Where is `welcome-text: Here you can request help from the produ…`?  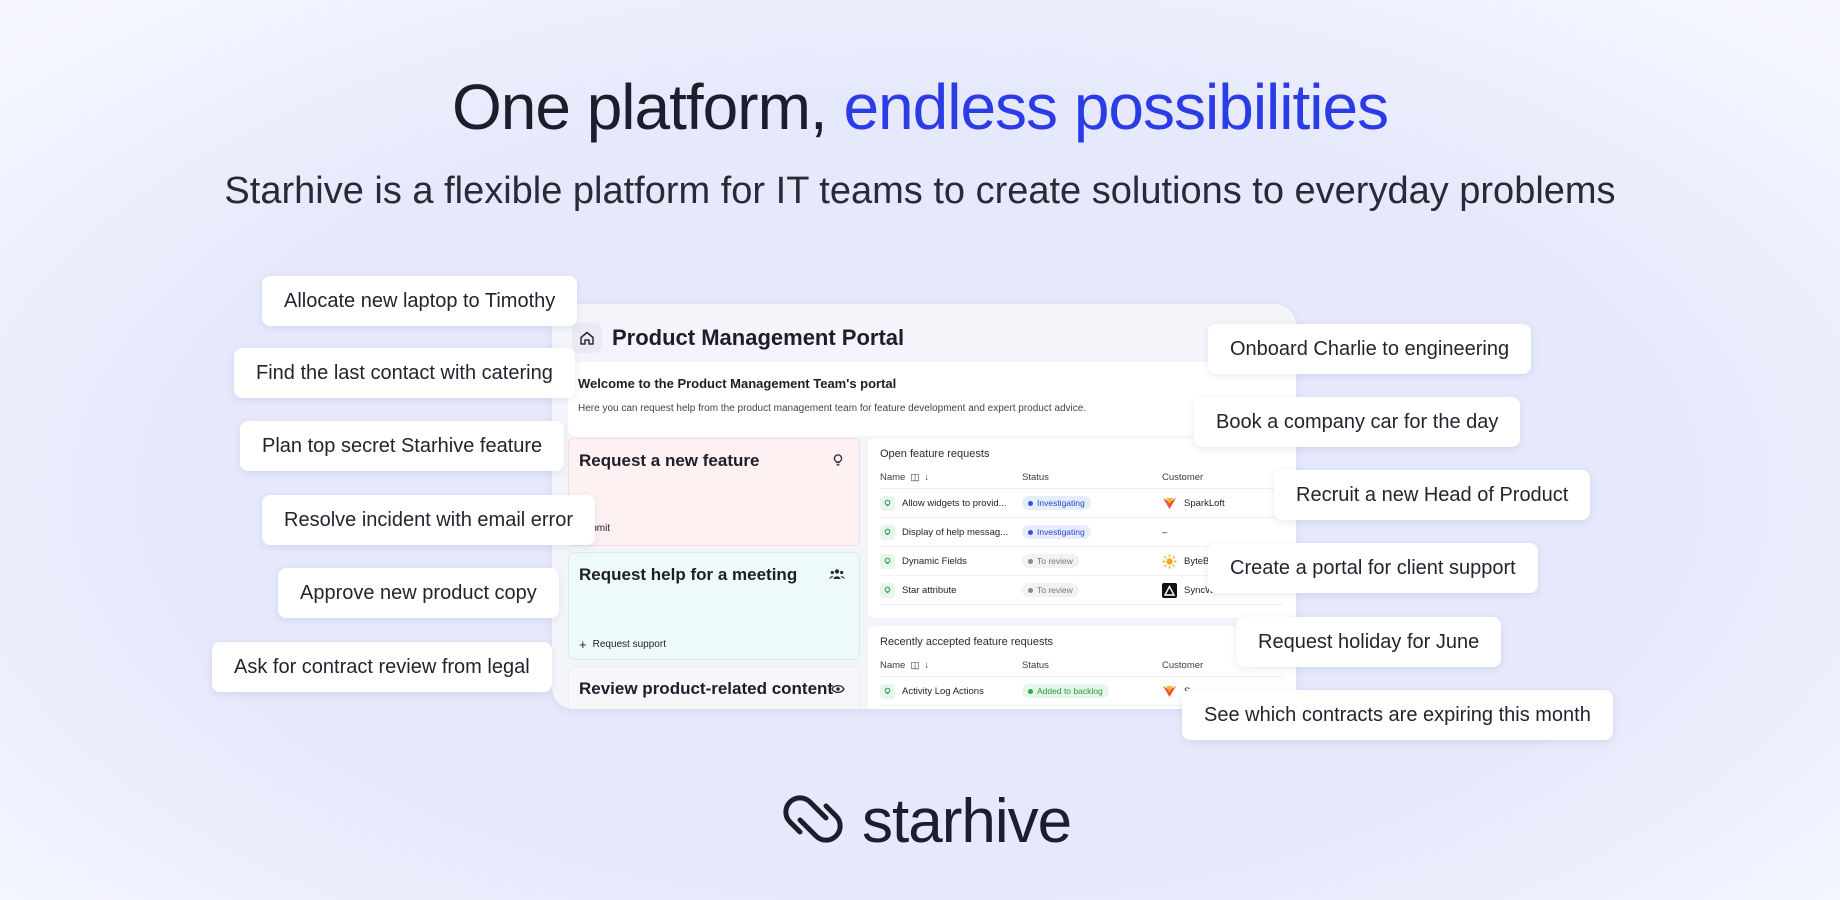
welcome-text: Here you can request help from the produ… is located at coordinates (832, 408).